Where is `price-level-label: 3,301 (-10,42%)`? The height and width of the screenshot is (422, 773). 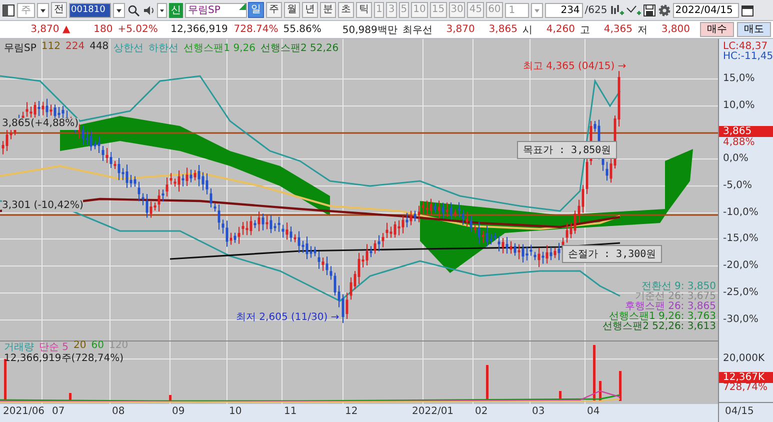
price-level-label: 3,301 (-10,42%) is located at coordinates (43, 206).